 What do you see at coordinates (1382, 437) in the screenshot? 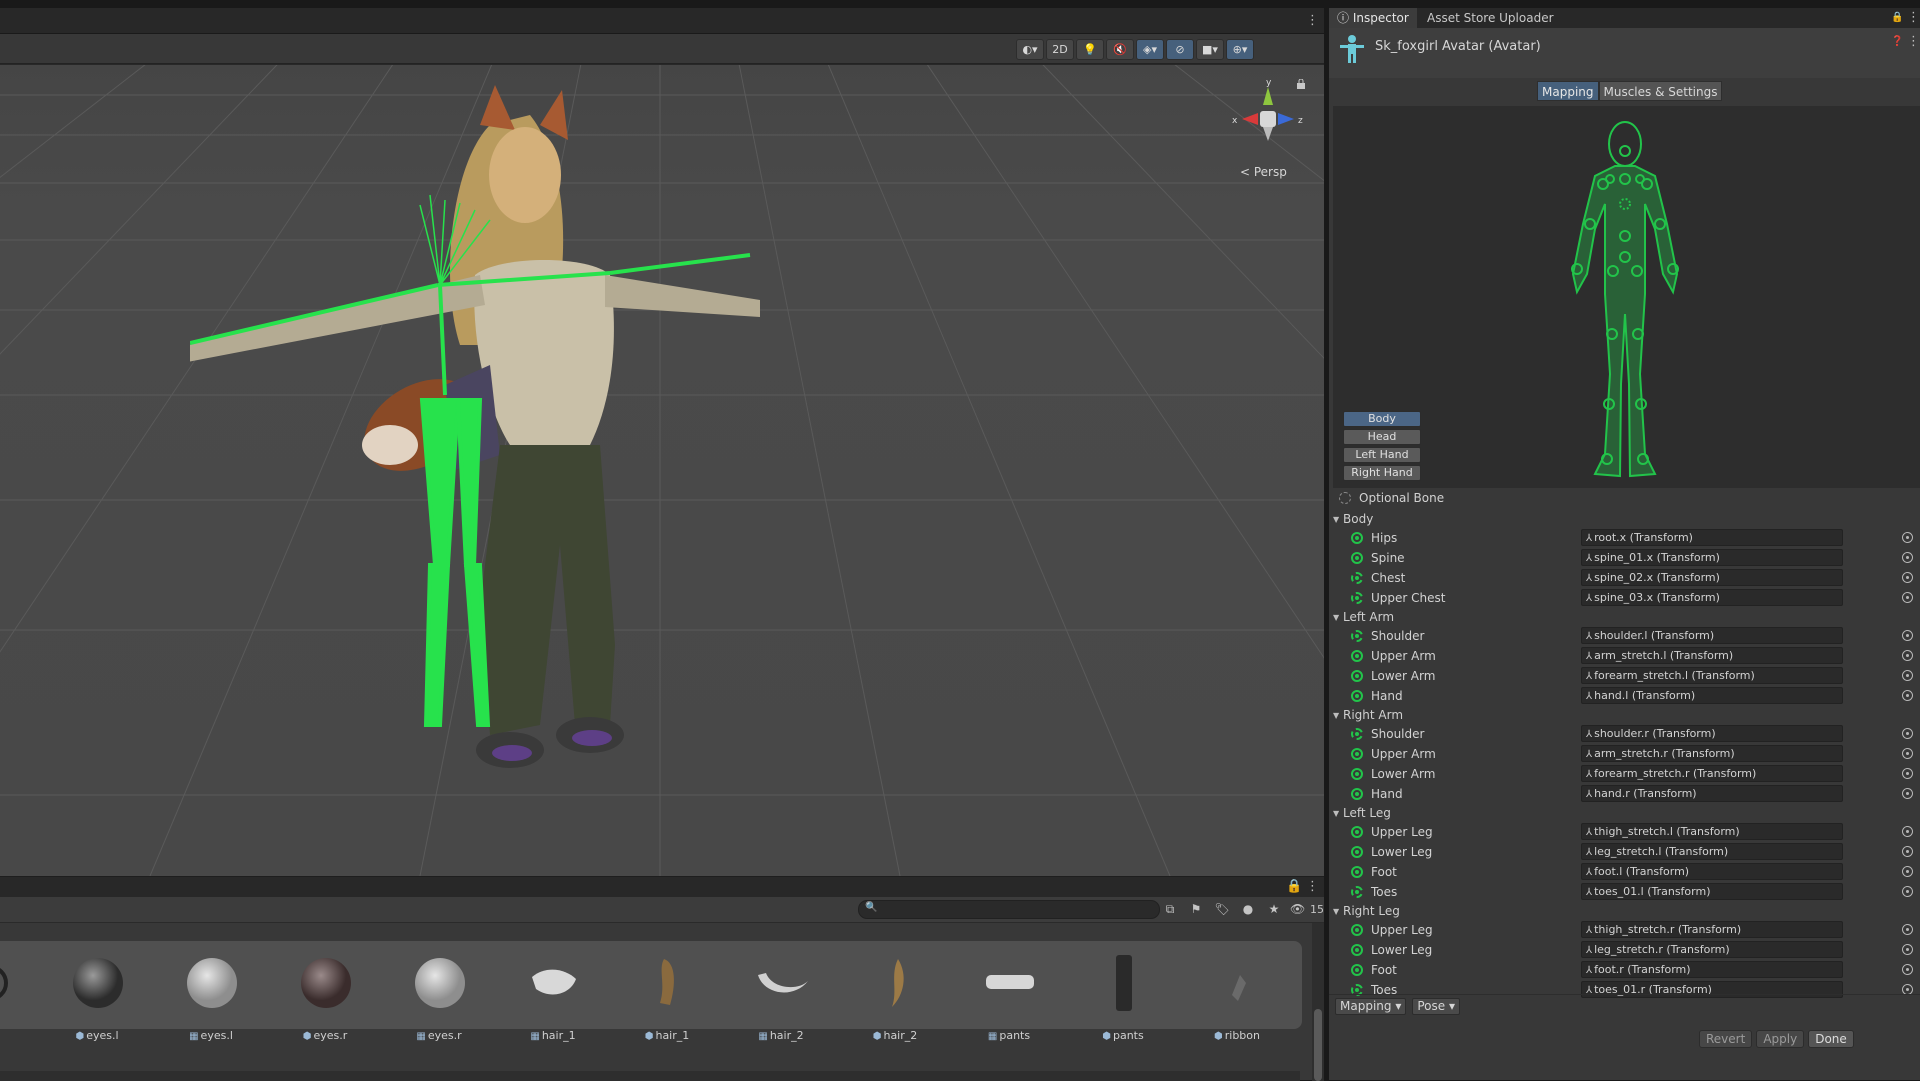
I see `body-part-head-button: Head` at bounding box center [1382, 437].